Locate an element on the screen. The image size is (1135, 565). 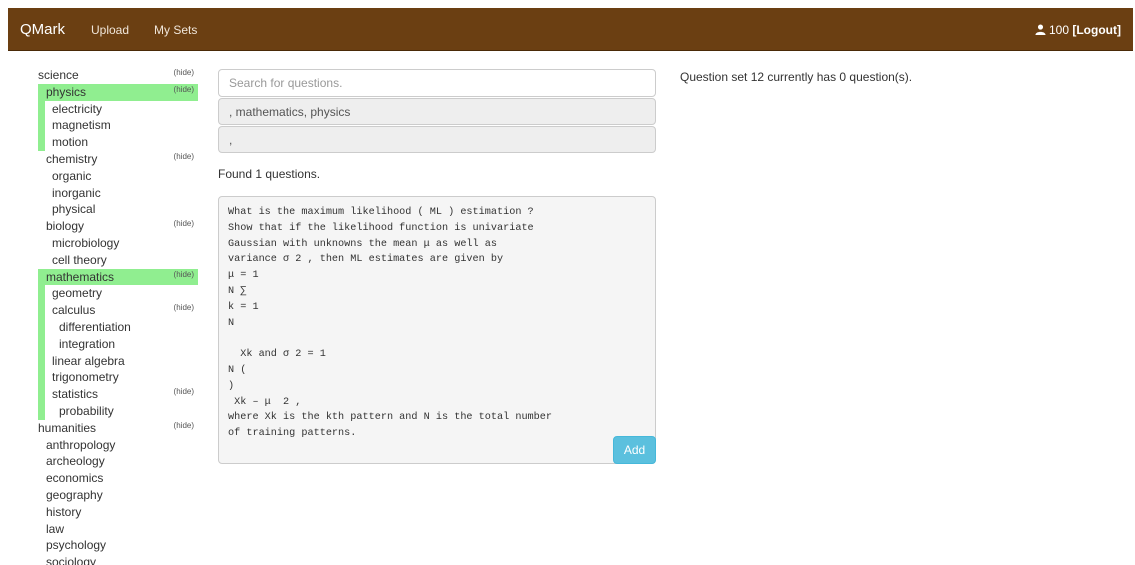
tree-item-probability: probability is located at coordinates (118, 411).